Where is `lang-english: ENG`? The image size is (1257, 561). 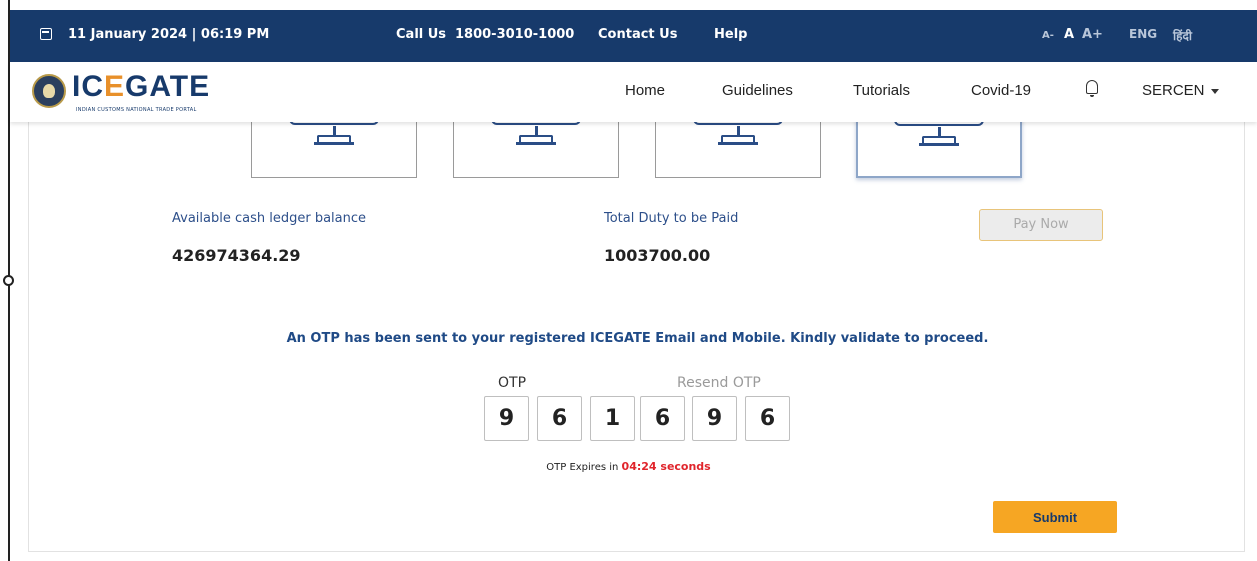
lang-english: ENG is located at coordinates (1143, 34).